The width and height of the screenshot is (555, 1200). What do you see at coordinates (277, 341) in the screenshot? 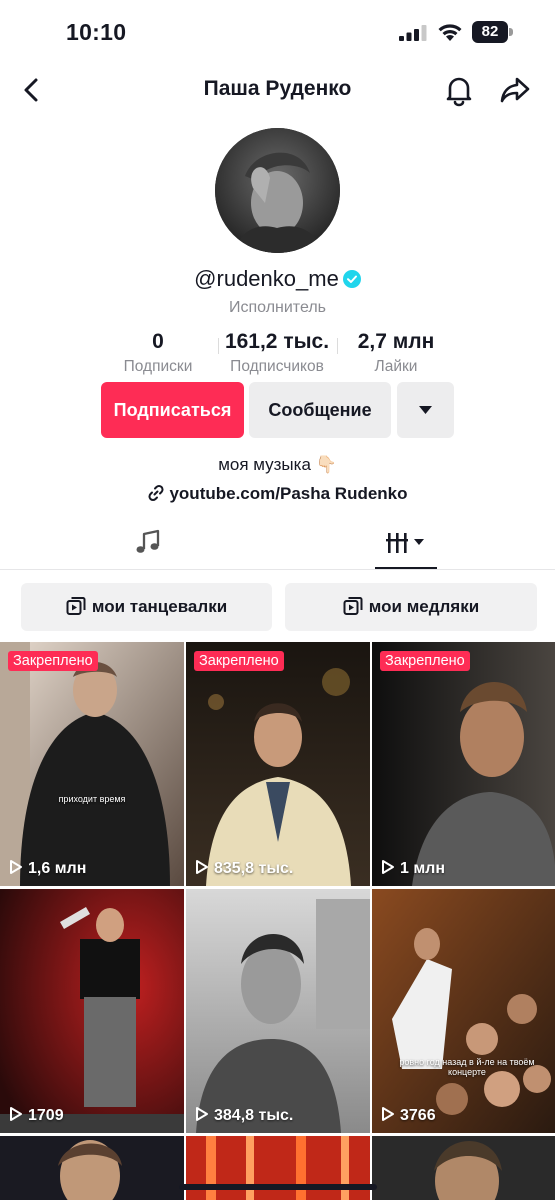
I see `stat-value: 161,2 тыс.` at bounding box center [277, 341].